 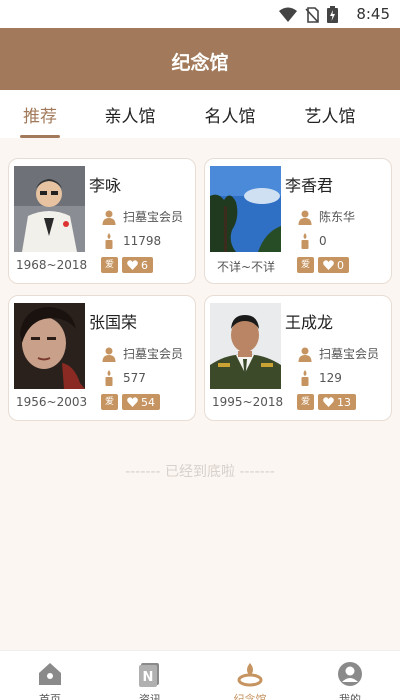 I want to click on candle-count: 577, so click(x=134, y=378).